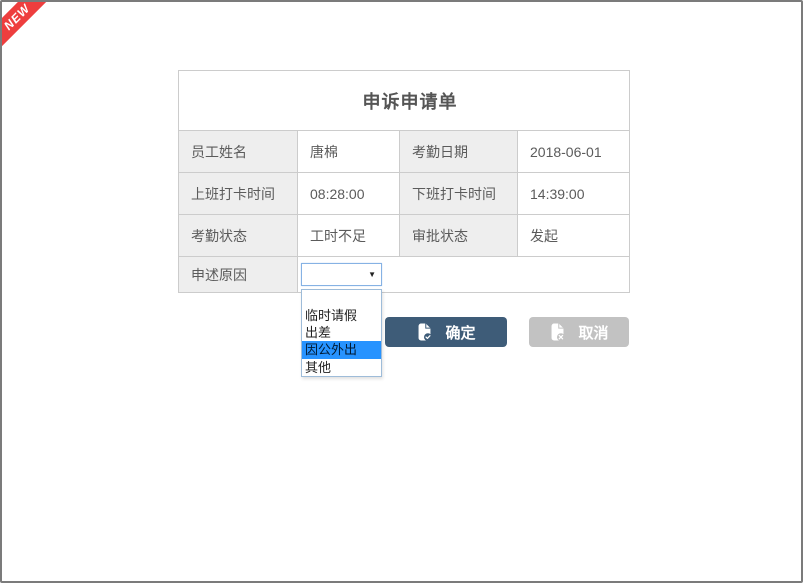 The width and height of the screenshot is (803, 583). I want to click on cancel-button-label: 取消, so click(593, 333).